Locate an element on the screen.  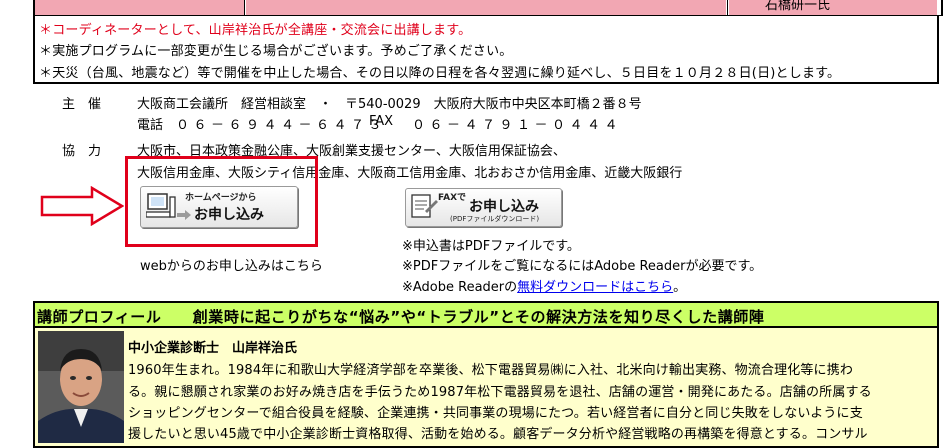
portrait-image is located at coordinates (81, 387).